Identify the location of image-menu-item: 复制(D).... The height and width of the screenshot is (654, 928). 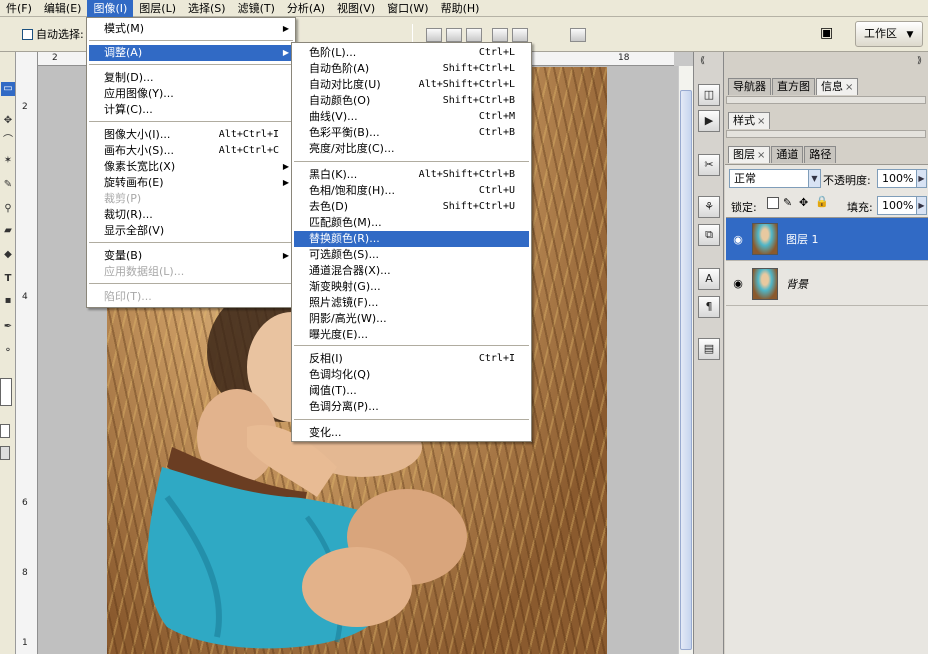
(191, 78).